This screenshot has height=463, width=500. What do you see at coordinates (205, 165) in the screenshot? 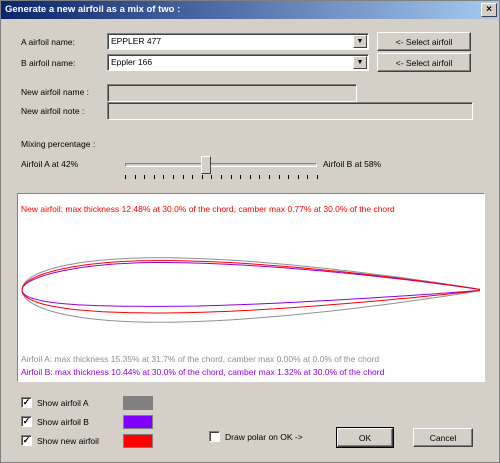
I see `mixing-slider-thumb` at bounding box center [205, 165].